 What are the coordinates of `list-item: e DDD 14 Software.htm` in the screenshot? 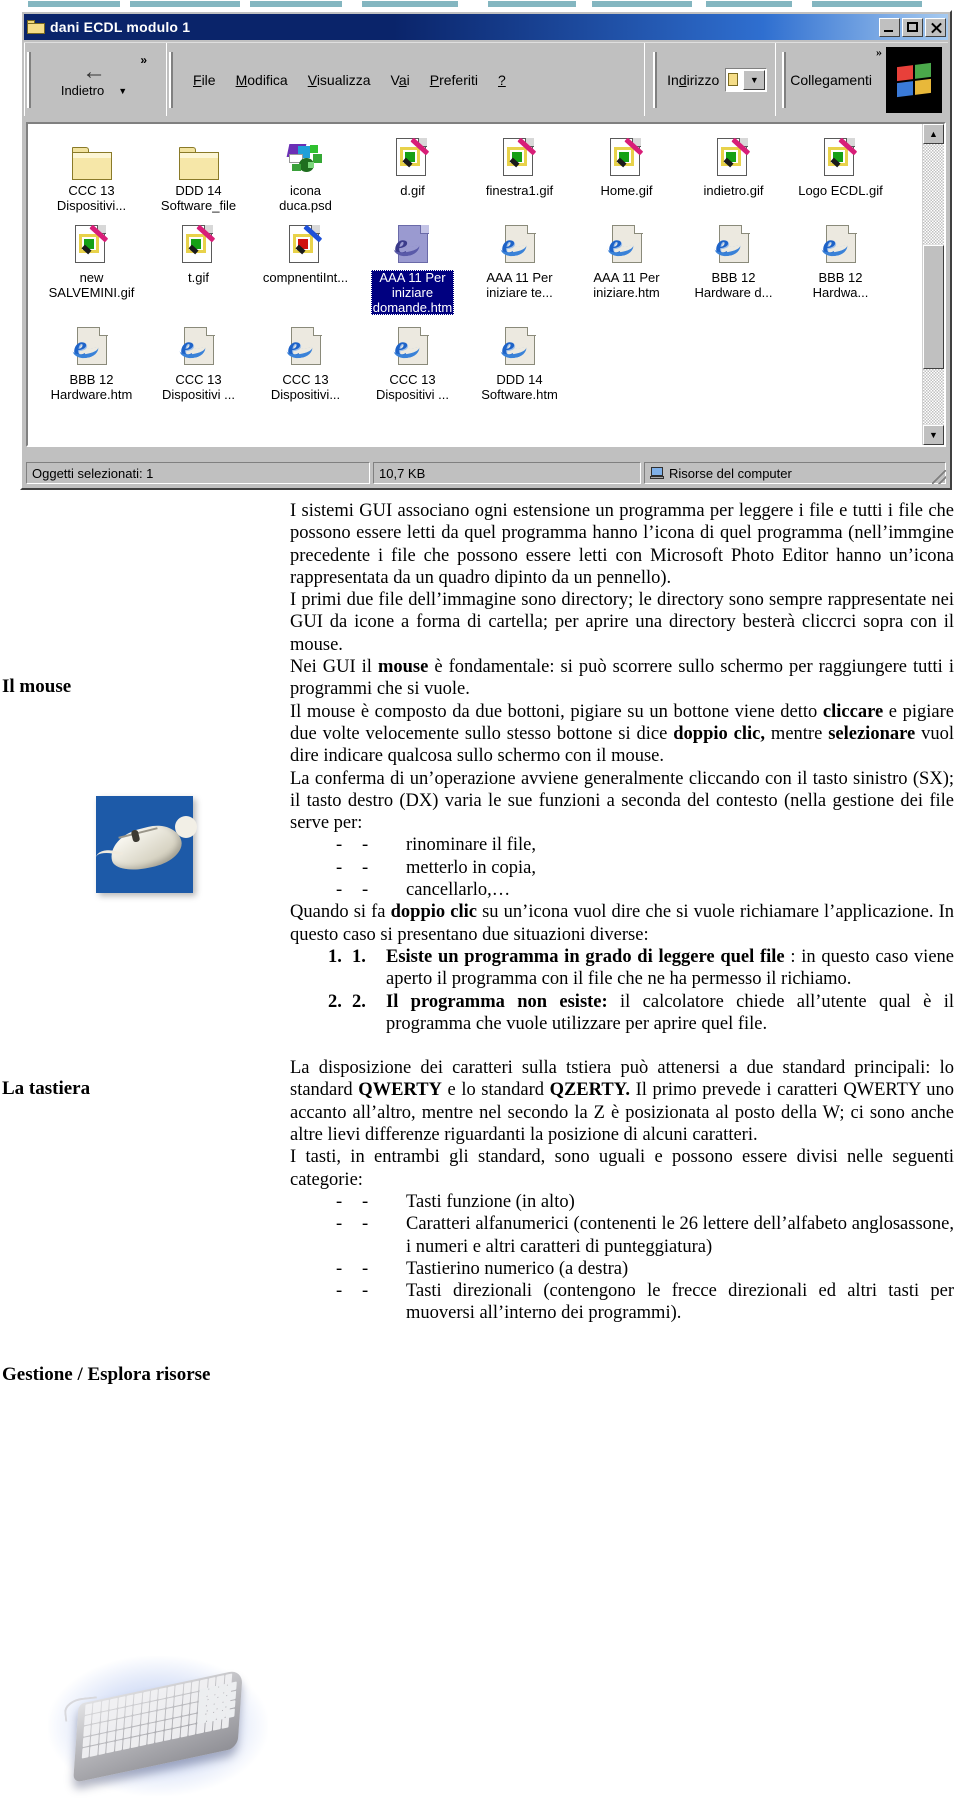 It's located at (519, 361).